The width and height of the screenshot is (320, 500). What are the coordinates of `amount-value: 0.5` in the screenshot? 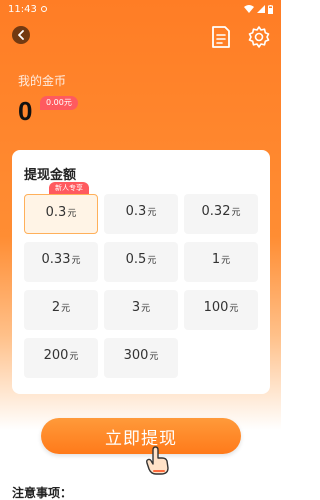 It's located at (136, 259).